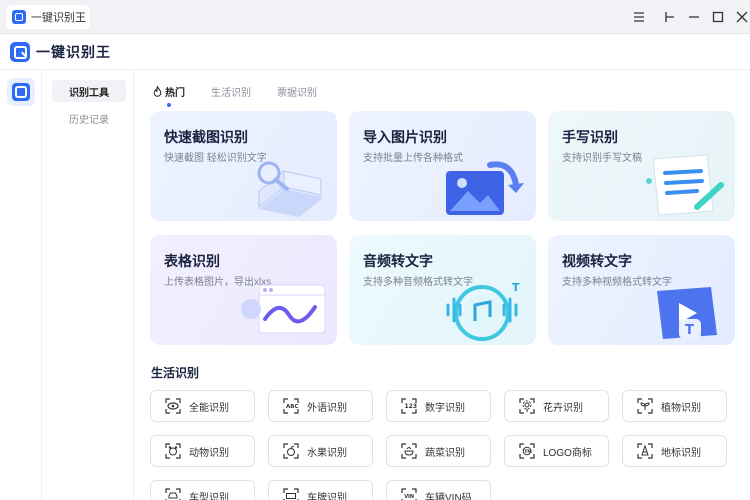  What do you see at coordinates (58, 18) in the screenshot?
I see `window-tab-title: 一键识别王` at bounding box center [58, 18].